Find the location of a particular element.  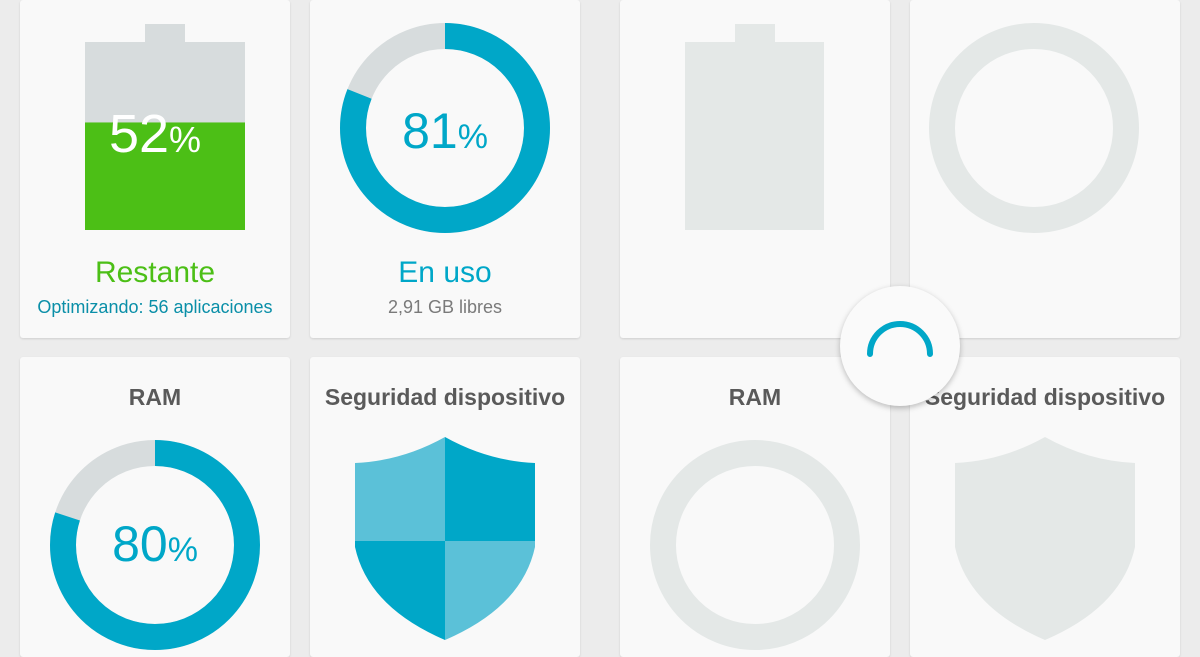

shield-icon is located at coordinates (445, 538).